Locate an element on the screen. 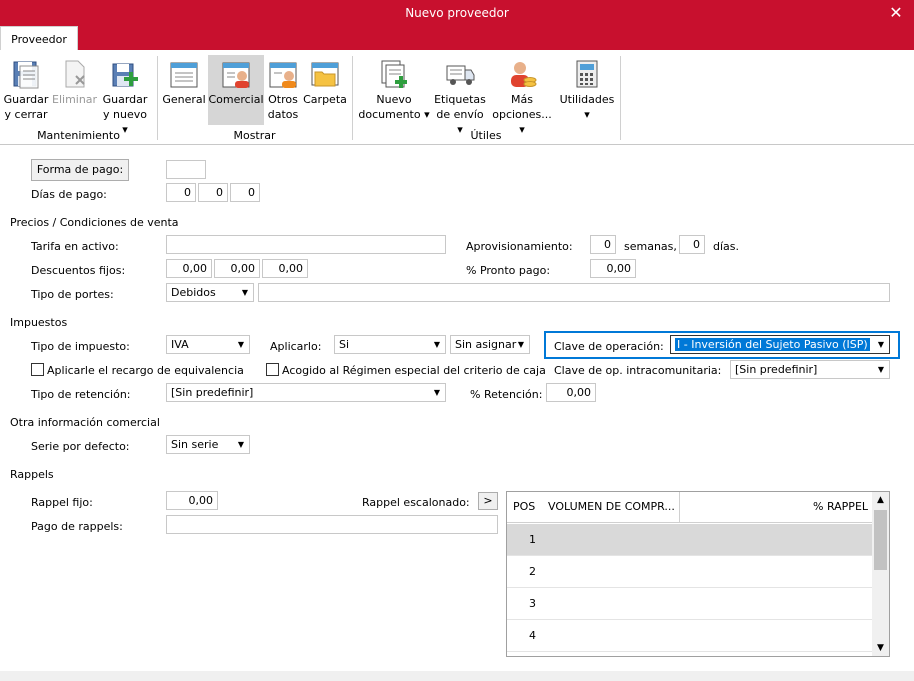 This screenshot has width=914, height=681. portes-extra-field is located at coordinates (574, 292).